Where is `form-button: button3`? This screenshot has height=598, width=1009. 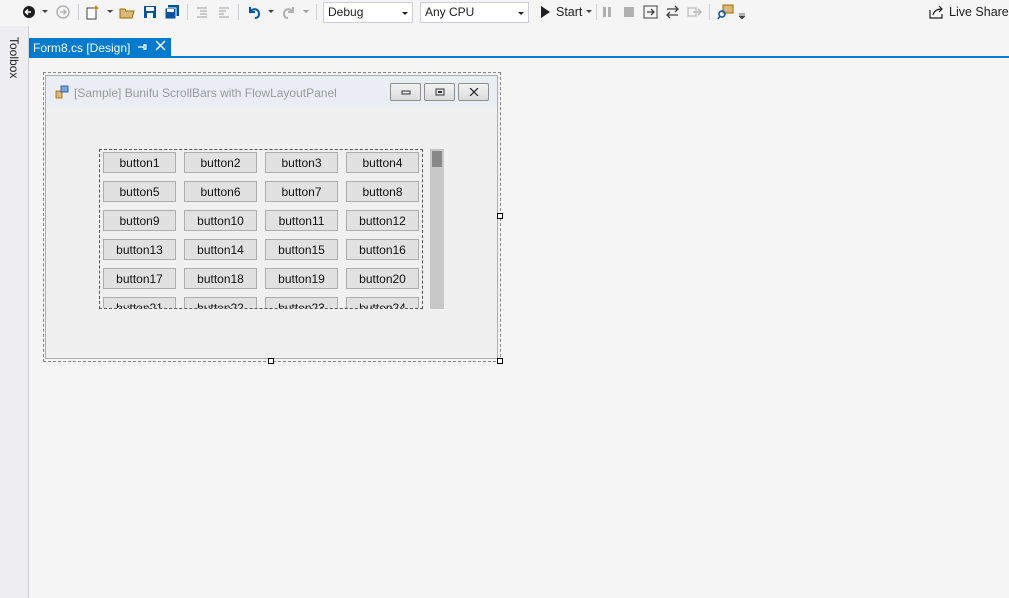
form-button: button3 is located at coordinates (301, 162).